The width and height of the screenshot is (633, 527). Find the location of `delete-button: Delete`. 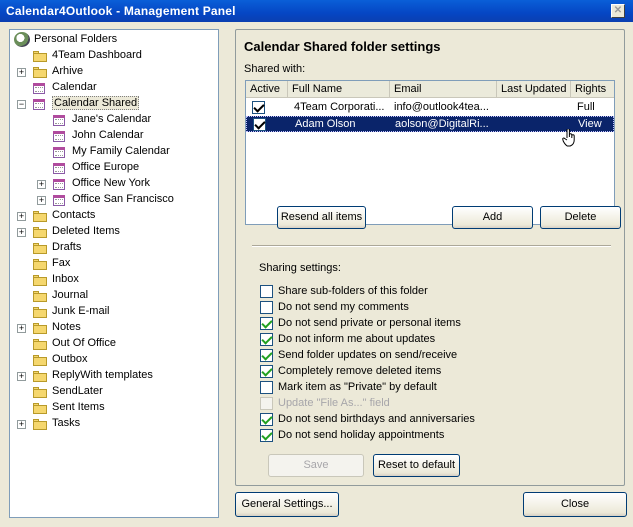

delete-button: Delete is located at coordinates (580, 217).